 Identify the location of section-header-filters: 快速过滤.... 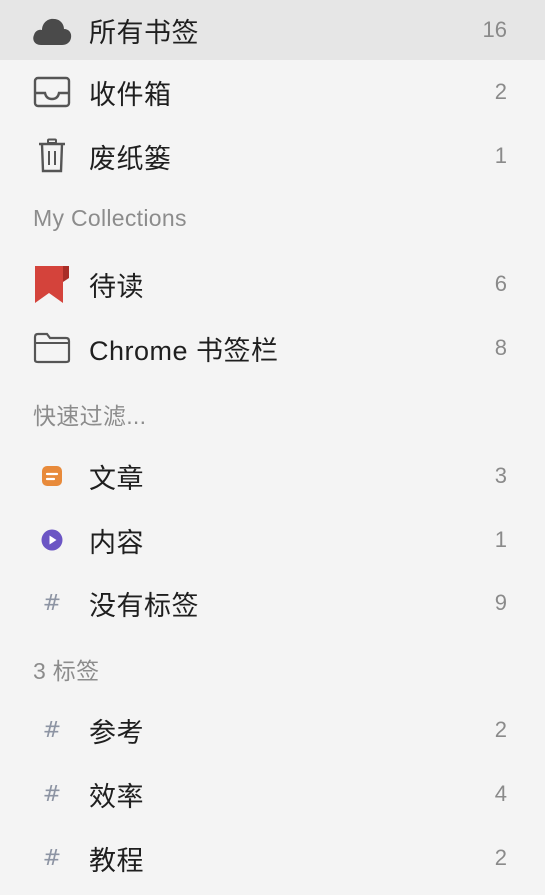
(90, 416).